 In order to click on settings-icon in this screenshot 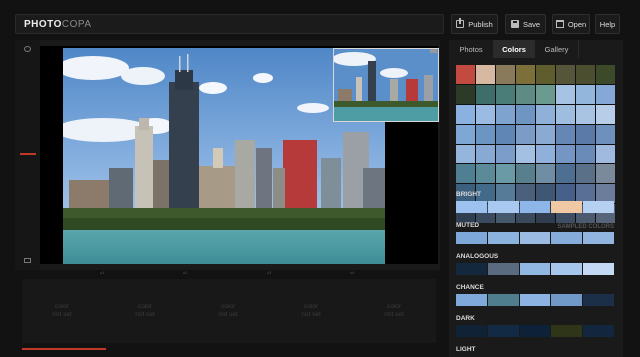, I will do `click(27, 49)`.